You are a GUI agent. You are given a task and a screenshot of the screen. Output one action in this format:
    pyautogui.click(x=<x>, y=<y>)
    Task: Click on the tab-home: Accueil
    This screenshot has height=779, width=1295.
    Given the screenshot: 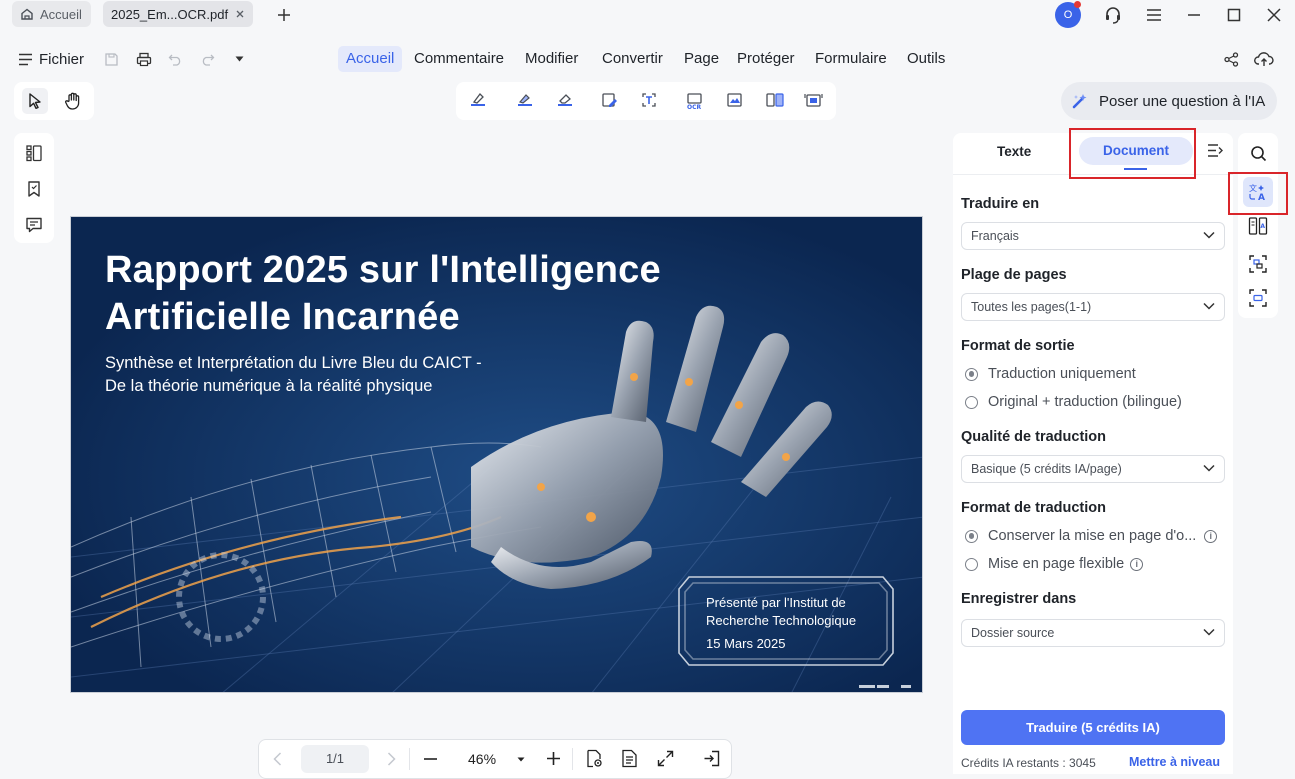 What is the action you would take?
    pyautogui.click(x=51, y=14)
    